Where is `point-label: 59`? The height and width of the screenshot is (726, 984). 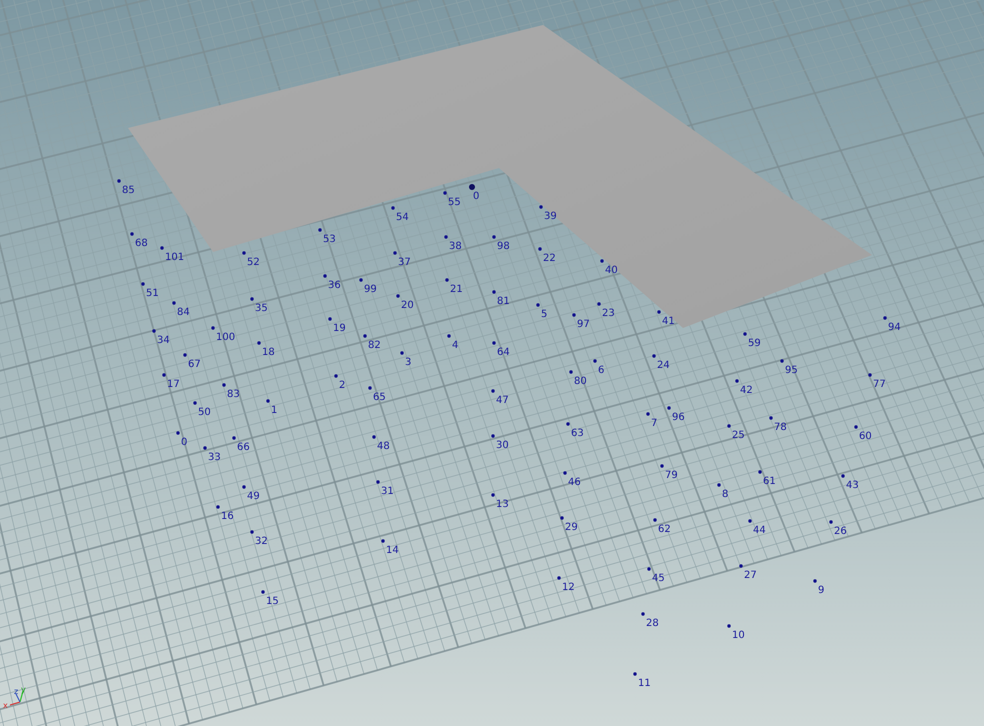
point-label: 59 is located at coordinates (754, 343).